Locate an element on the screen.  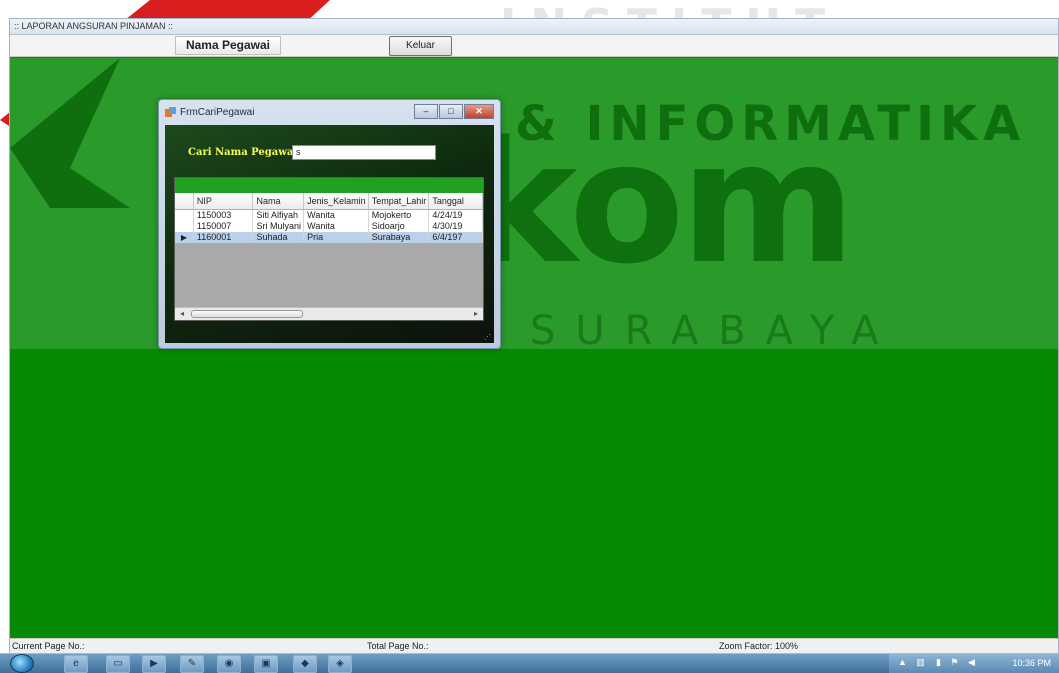
flag-icon: ⚑ is located at coordinates (954, 662).